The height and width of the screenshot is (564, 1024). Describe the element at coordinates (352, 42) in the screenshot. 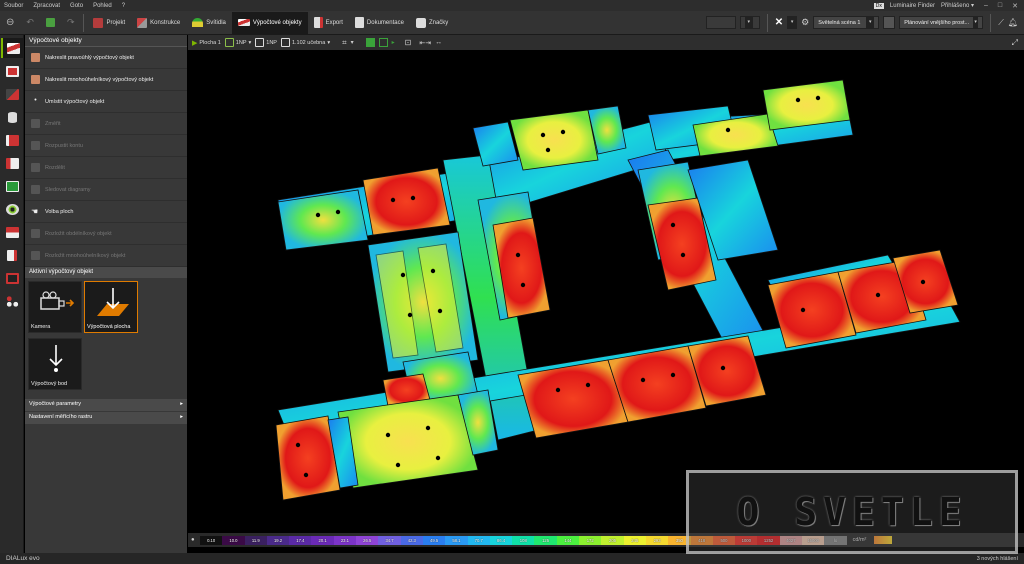

I see `grid-options-icon: ▾` at that location.